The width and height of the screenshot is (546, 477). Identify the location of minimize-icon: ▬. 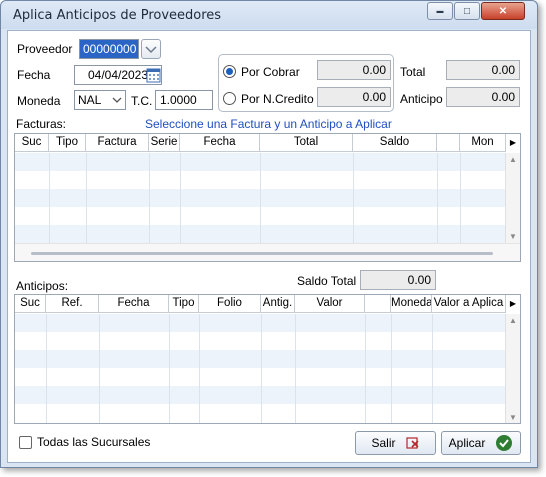
(440, 11).